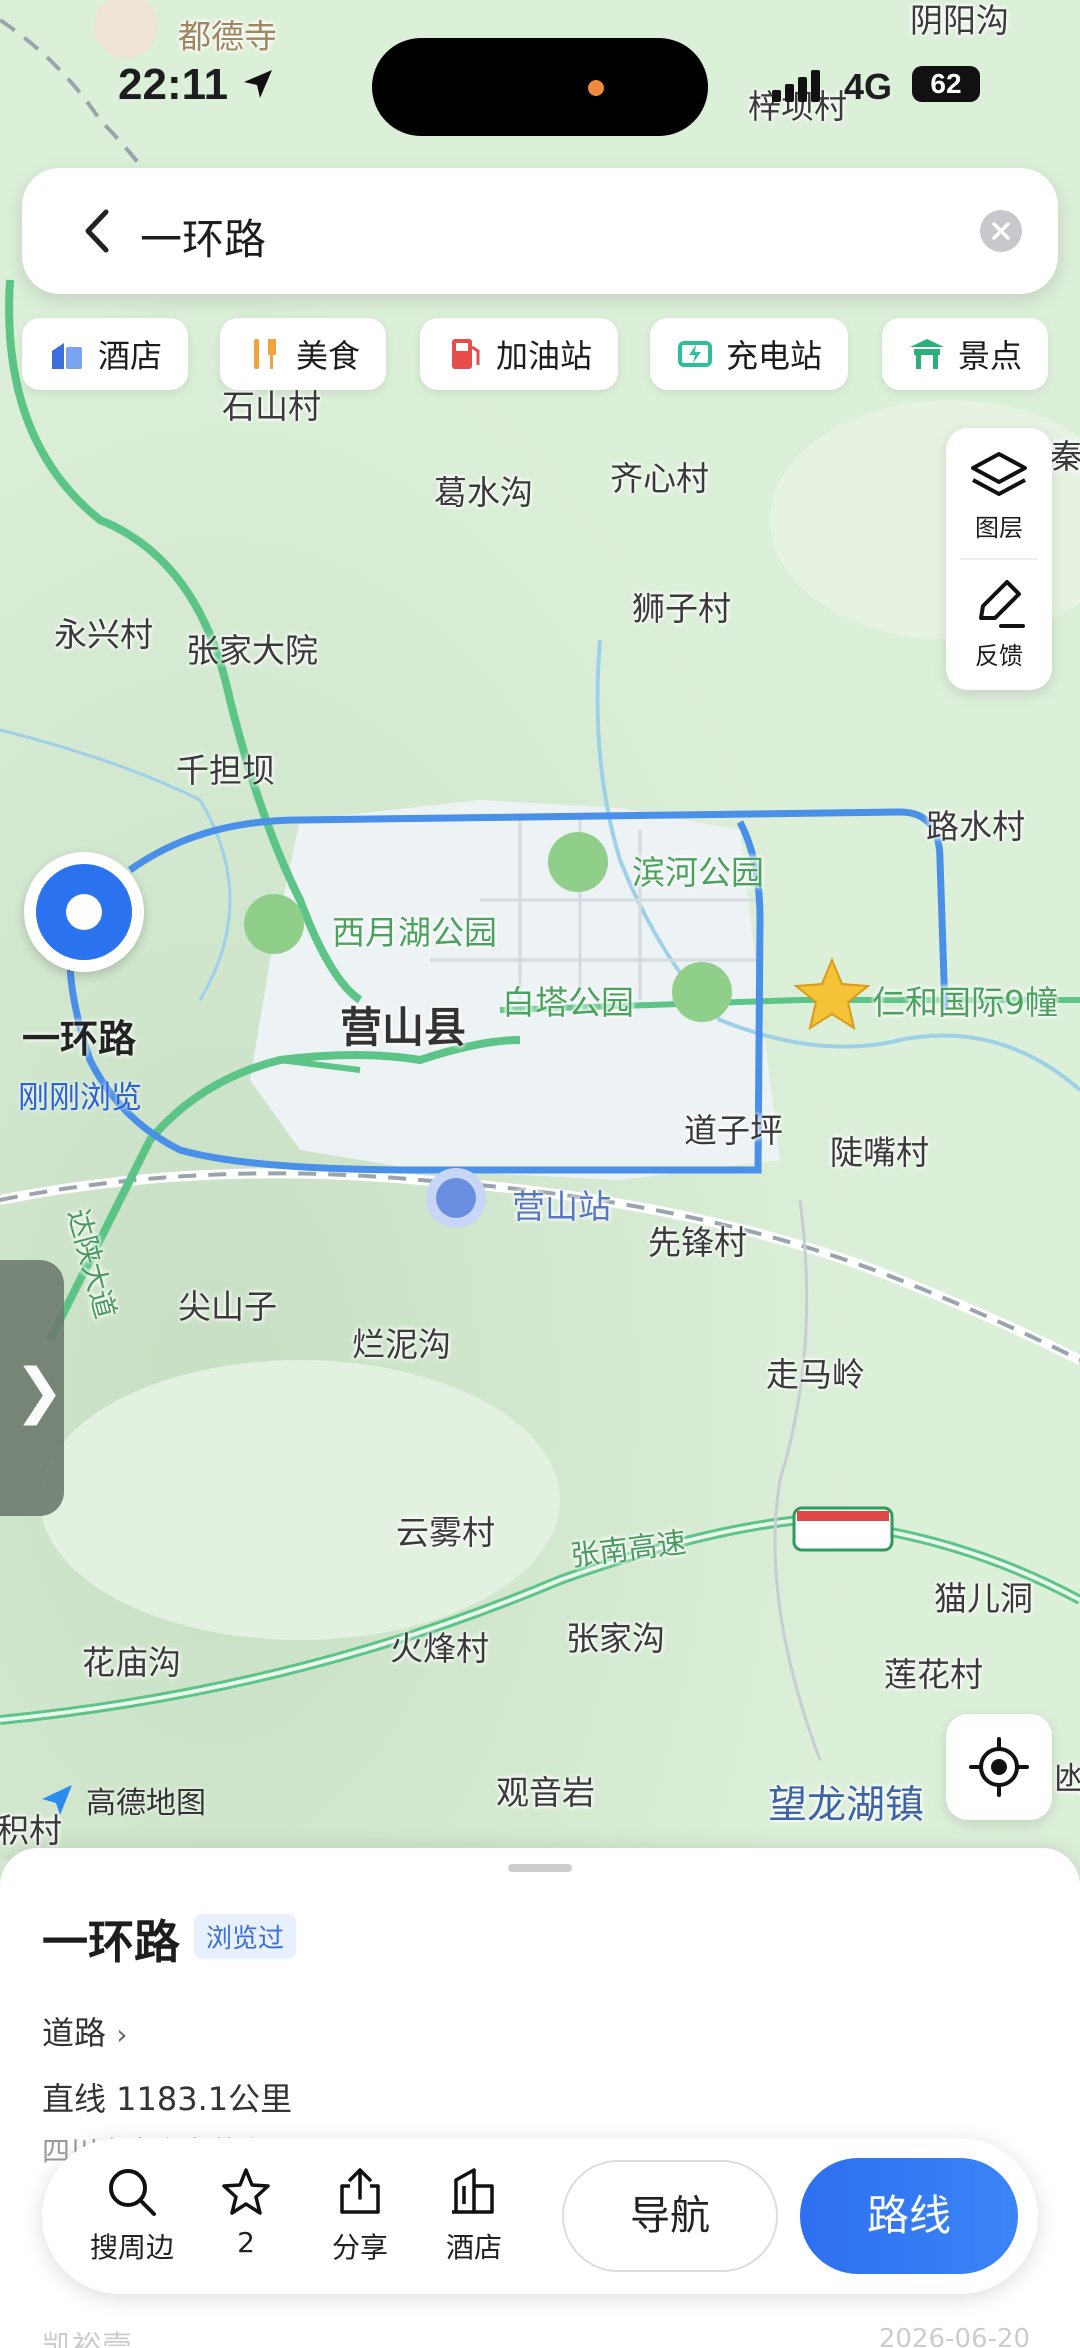 The width and height of the screenshot is (1080, 2348). What do you see at coordinates (999, 528) in the screenshot?
I see `layers-label: 图层` at bounding box center [999, 528].